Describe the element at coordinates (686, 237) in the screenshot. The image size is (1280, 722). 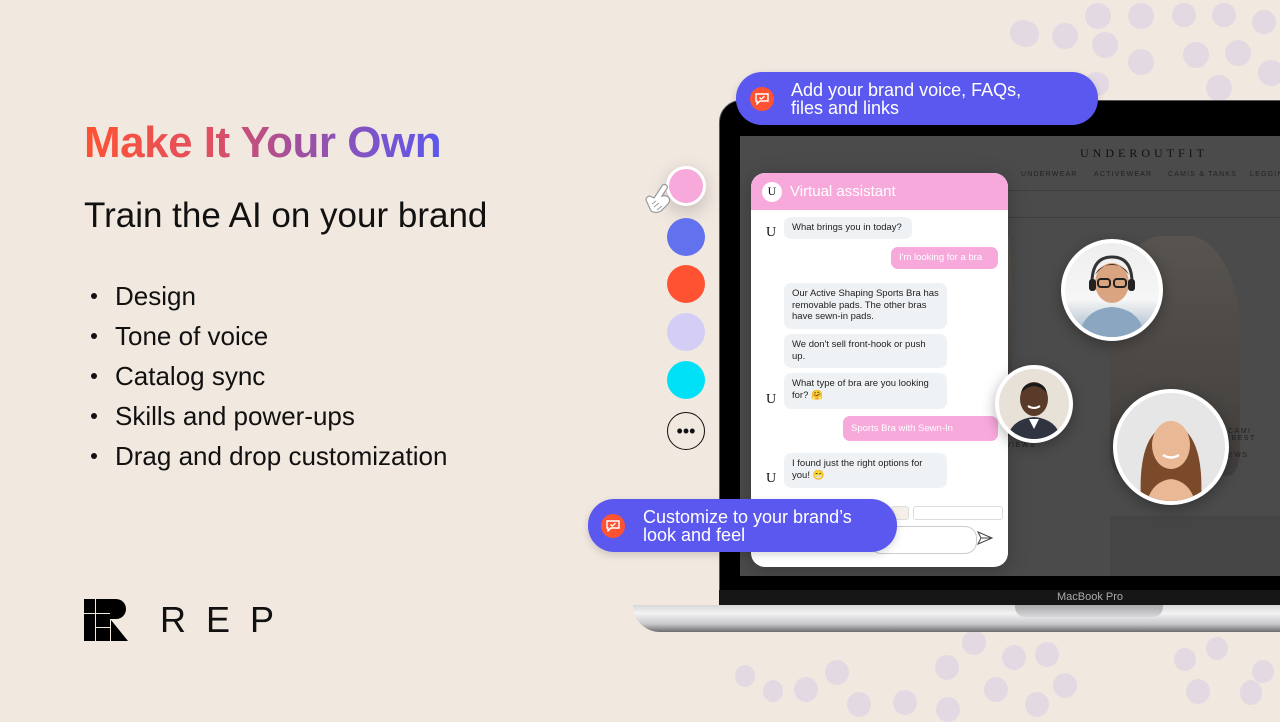
I see `swatch-blue` at that location.